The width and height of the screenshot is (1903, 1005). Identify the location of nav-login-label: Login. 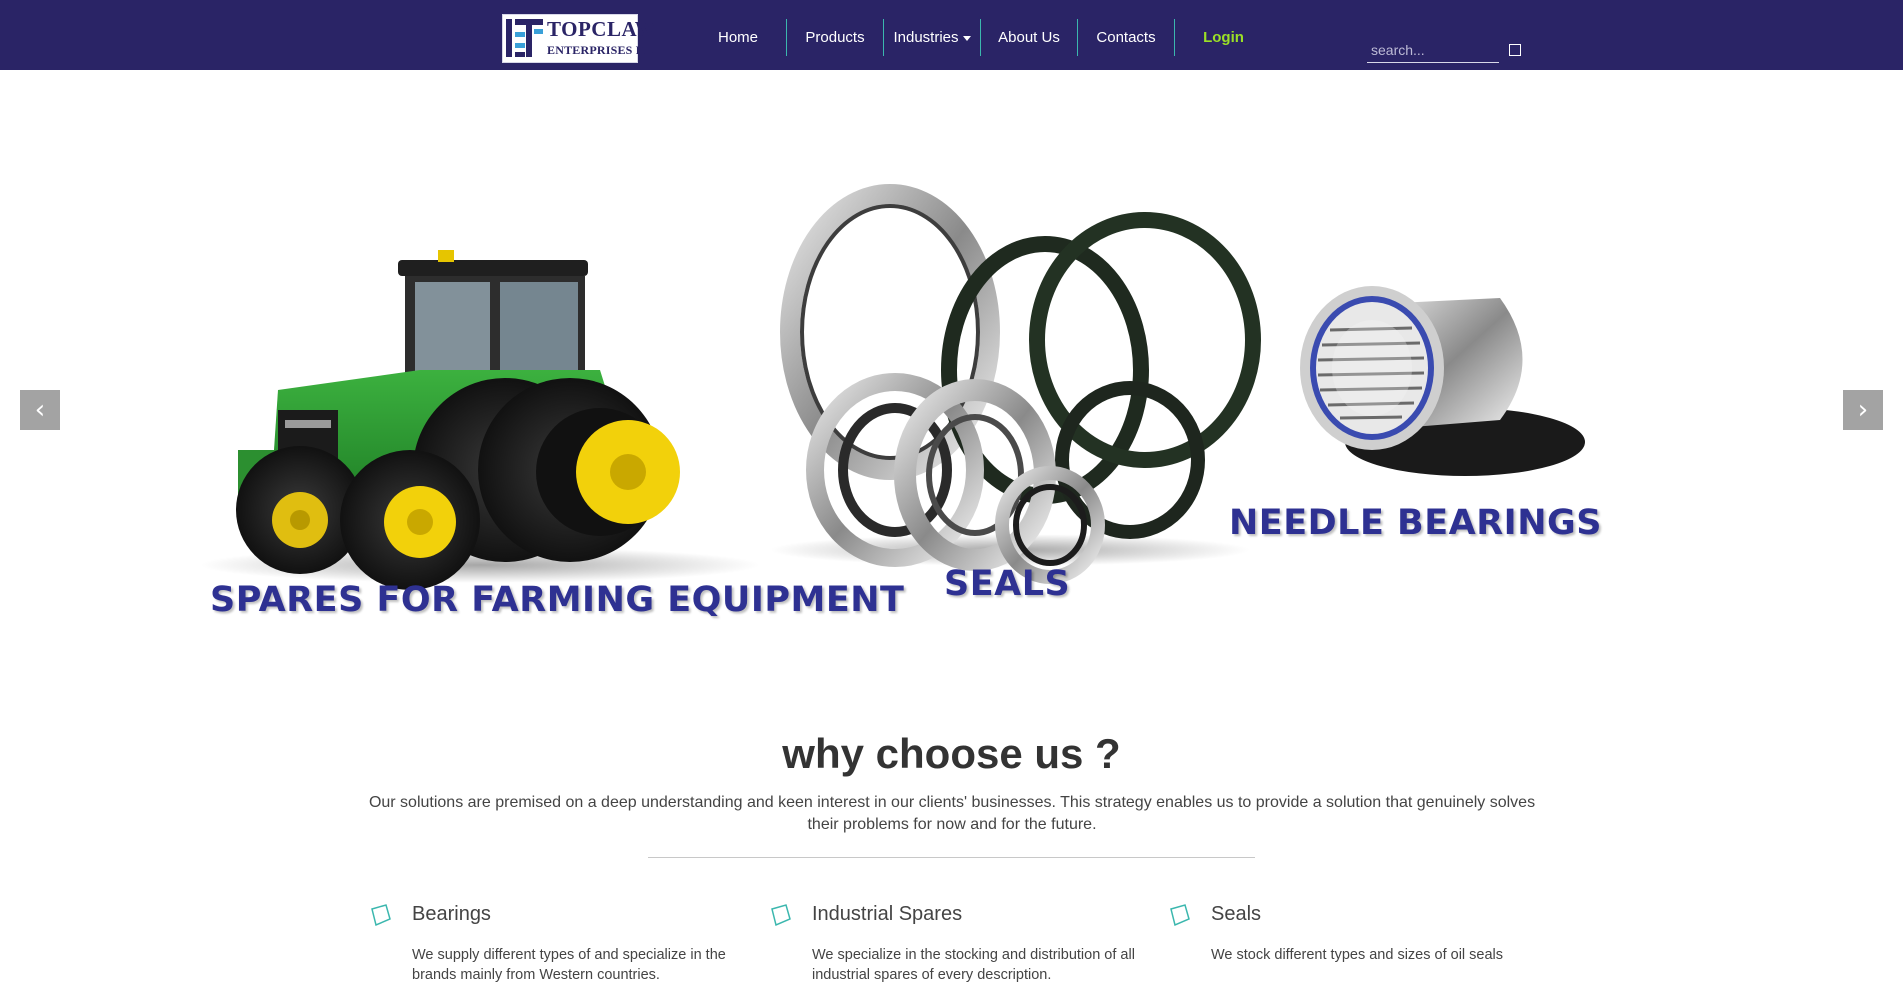
(1223, 37).